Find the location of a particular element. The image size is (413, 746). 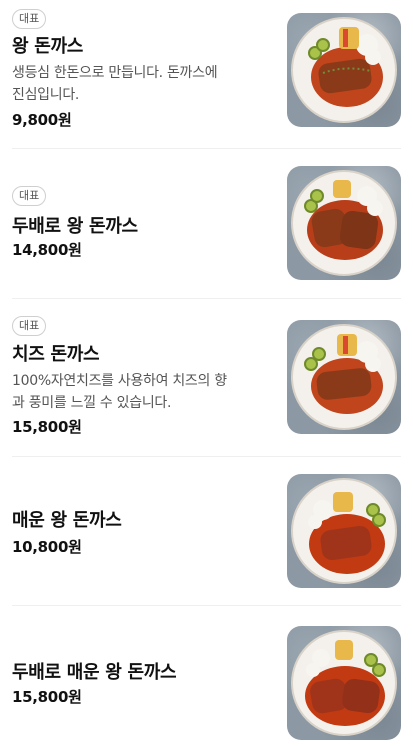

menu-item-description: 생등심 한돈으로 만듭니다. 돈까스에 진심입니다. is located at coordinates (139, 84).